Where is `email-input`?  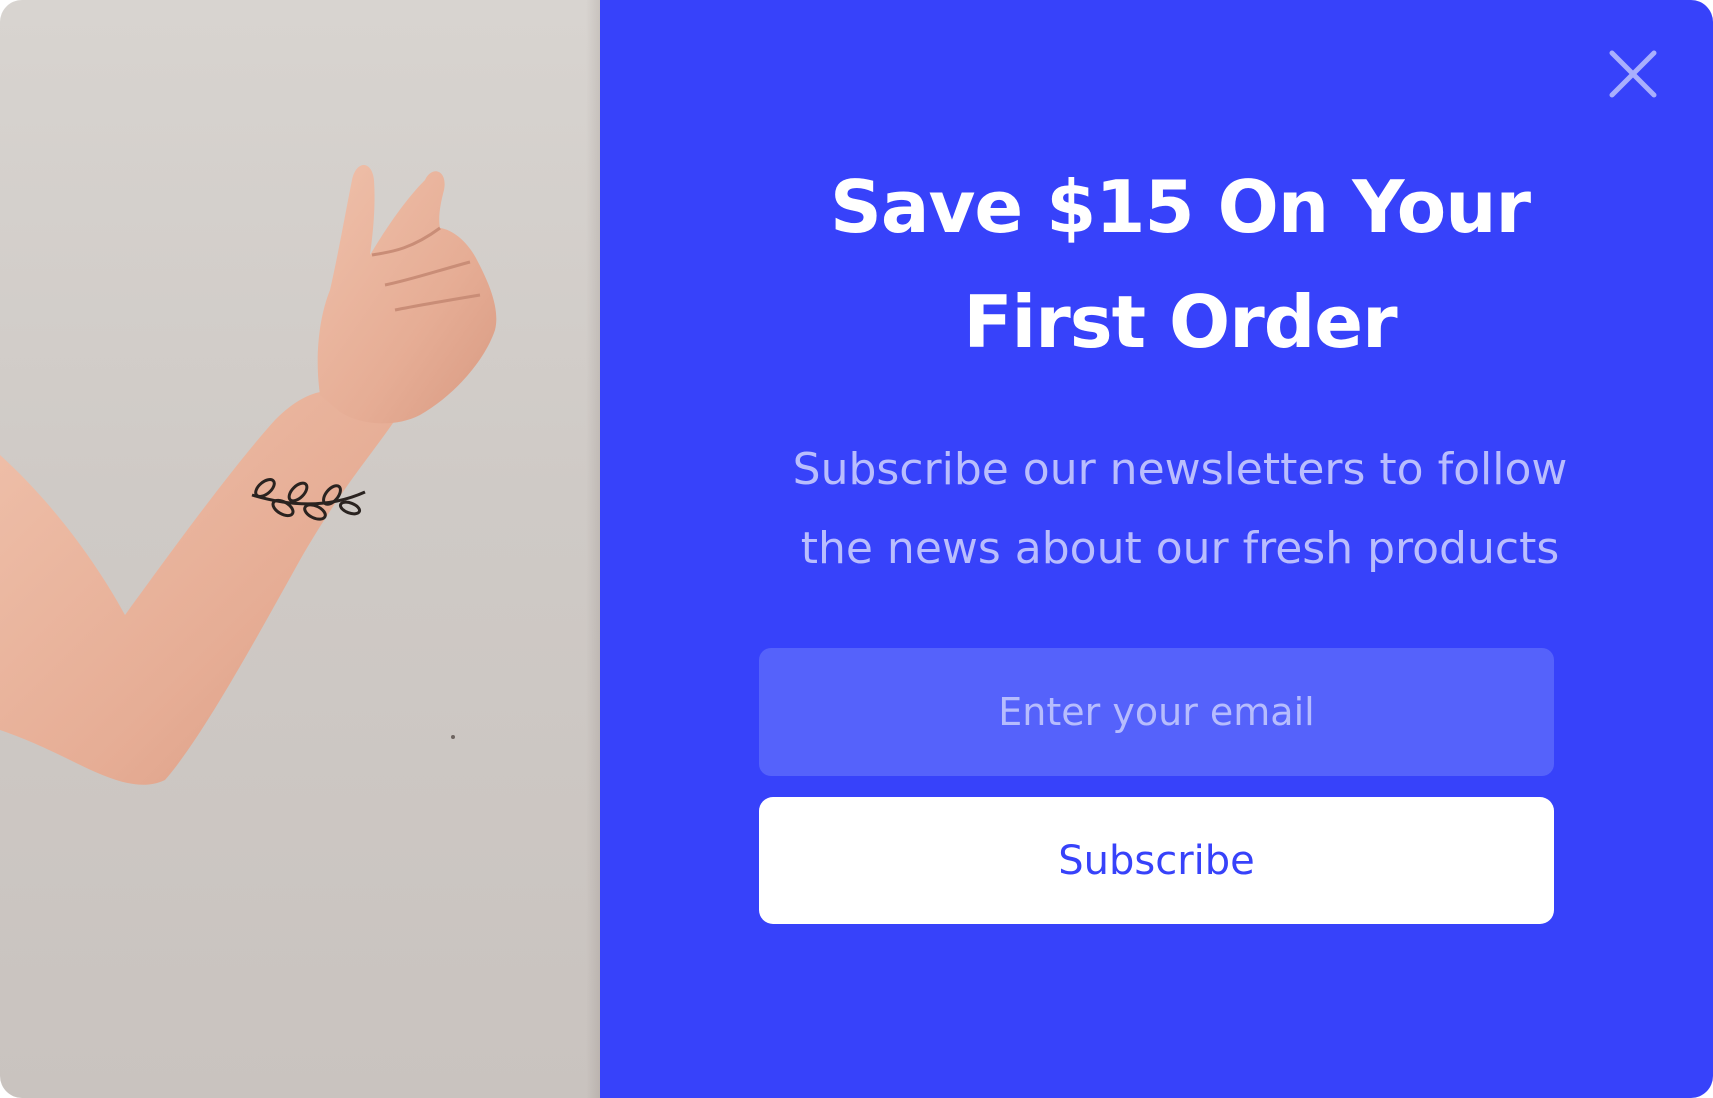
email-input is located at coordinates (1156, 712).